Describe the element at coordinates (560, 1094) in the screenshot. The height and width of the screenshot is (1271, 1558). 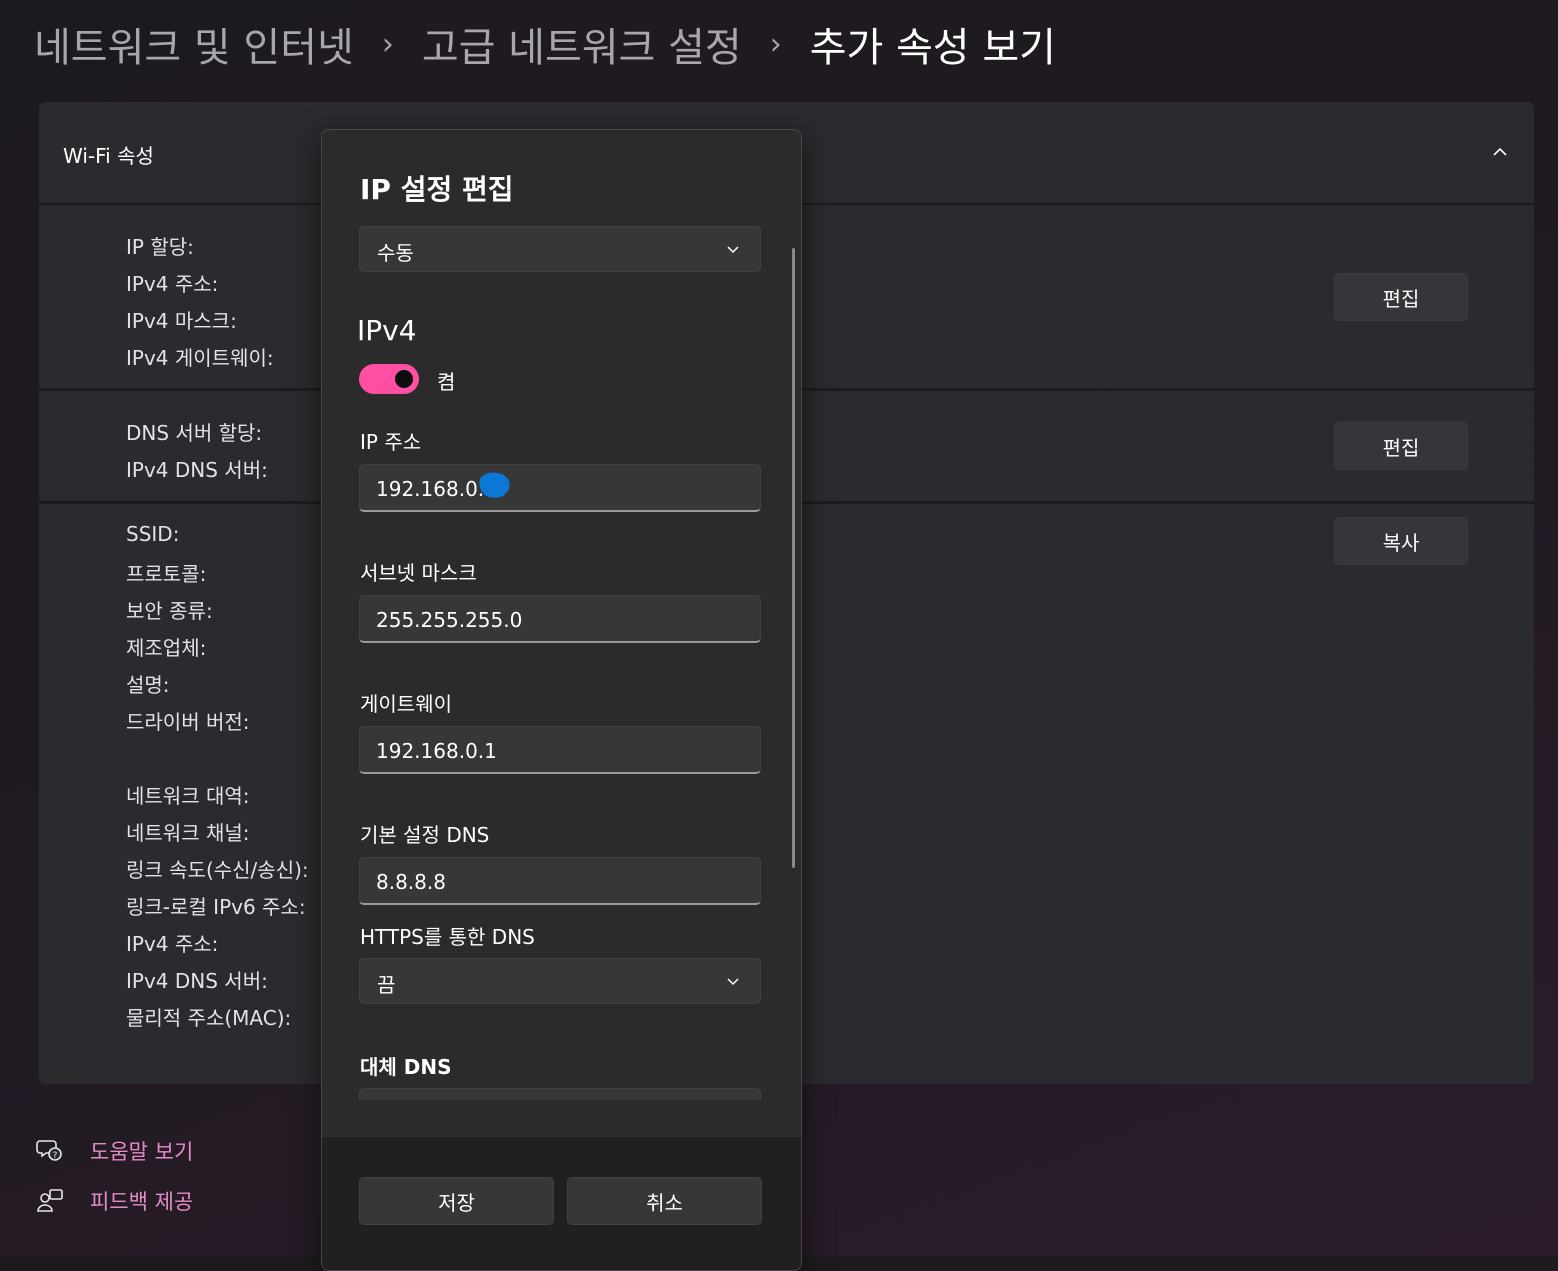
I see `alternate-dns-input` at that location.